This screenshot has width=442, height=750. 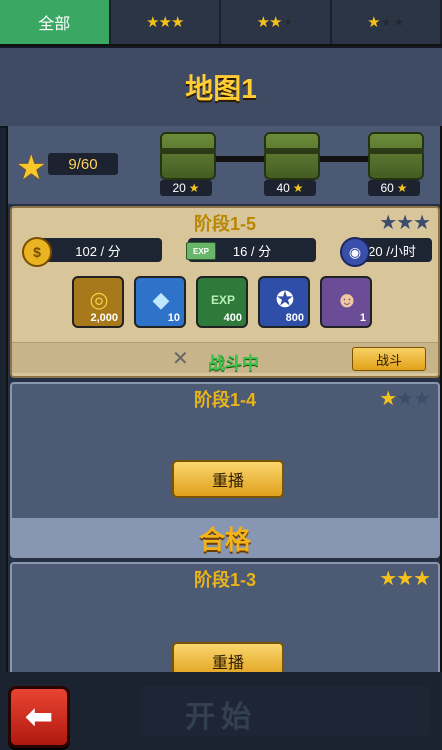 What do you see at coordinates (83, 164) in the screenshot?
I see `star-count: 9/60` at bounding box center [83, 164].